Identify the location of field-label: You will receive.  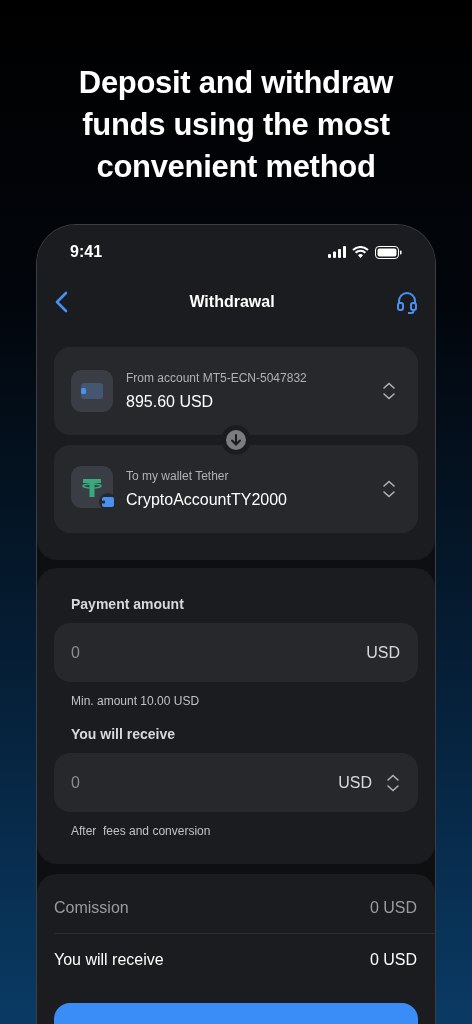
(123, 734).